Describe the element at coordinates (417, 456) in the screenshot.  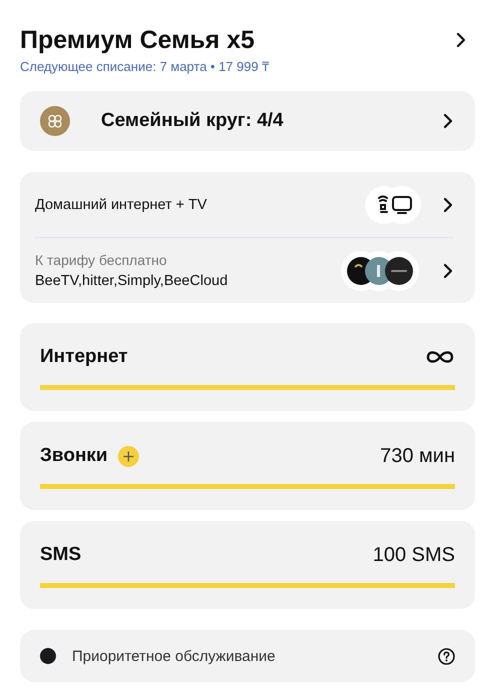
I see `usage-amount: 730 мин` at that location.